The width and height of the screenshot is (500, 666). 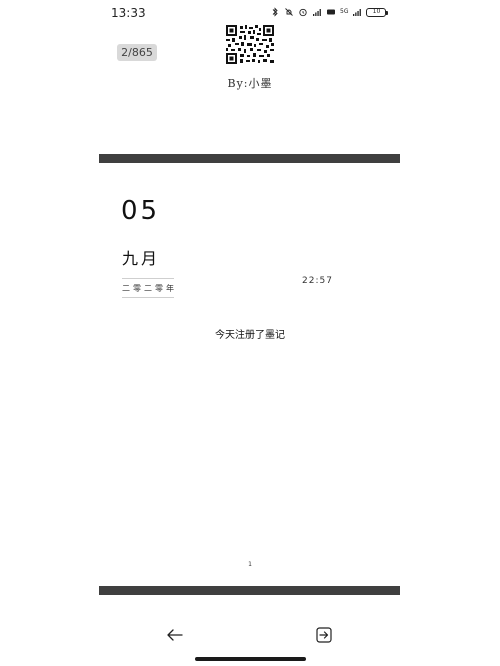 What do you see at coordinates (175, 635) in the screenshot?
I see `back-arrow-icon` at bounding box center [175, 635].